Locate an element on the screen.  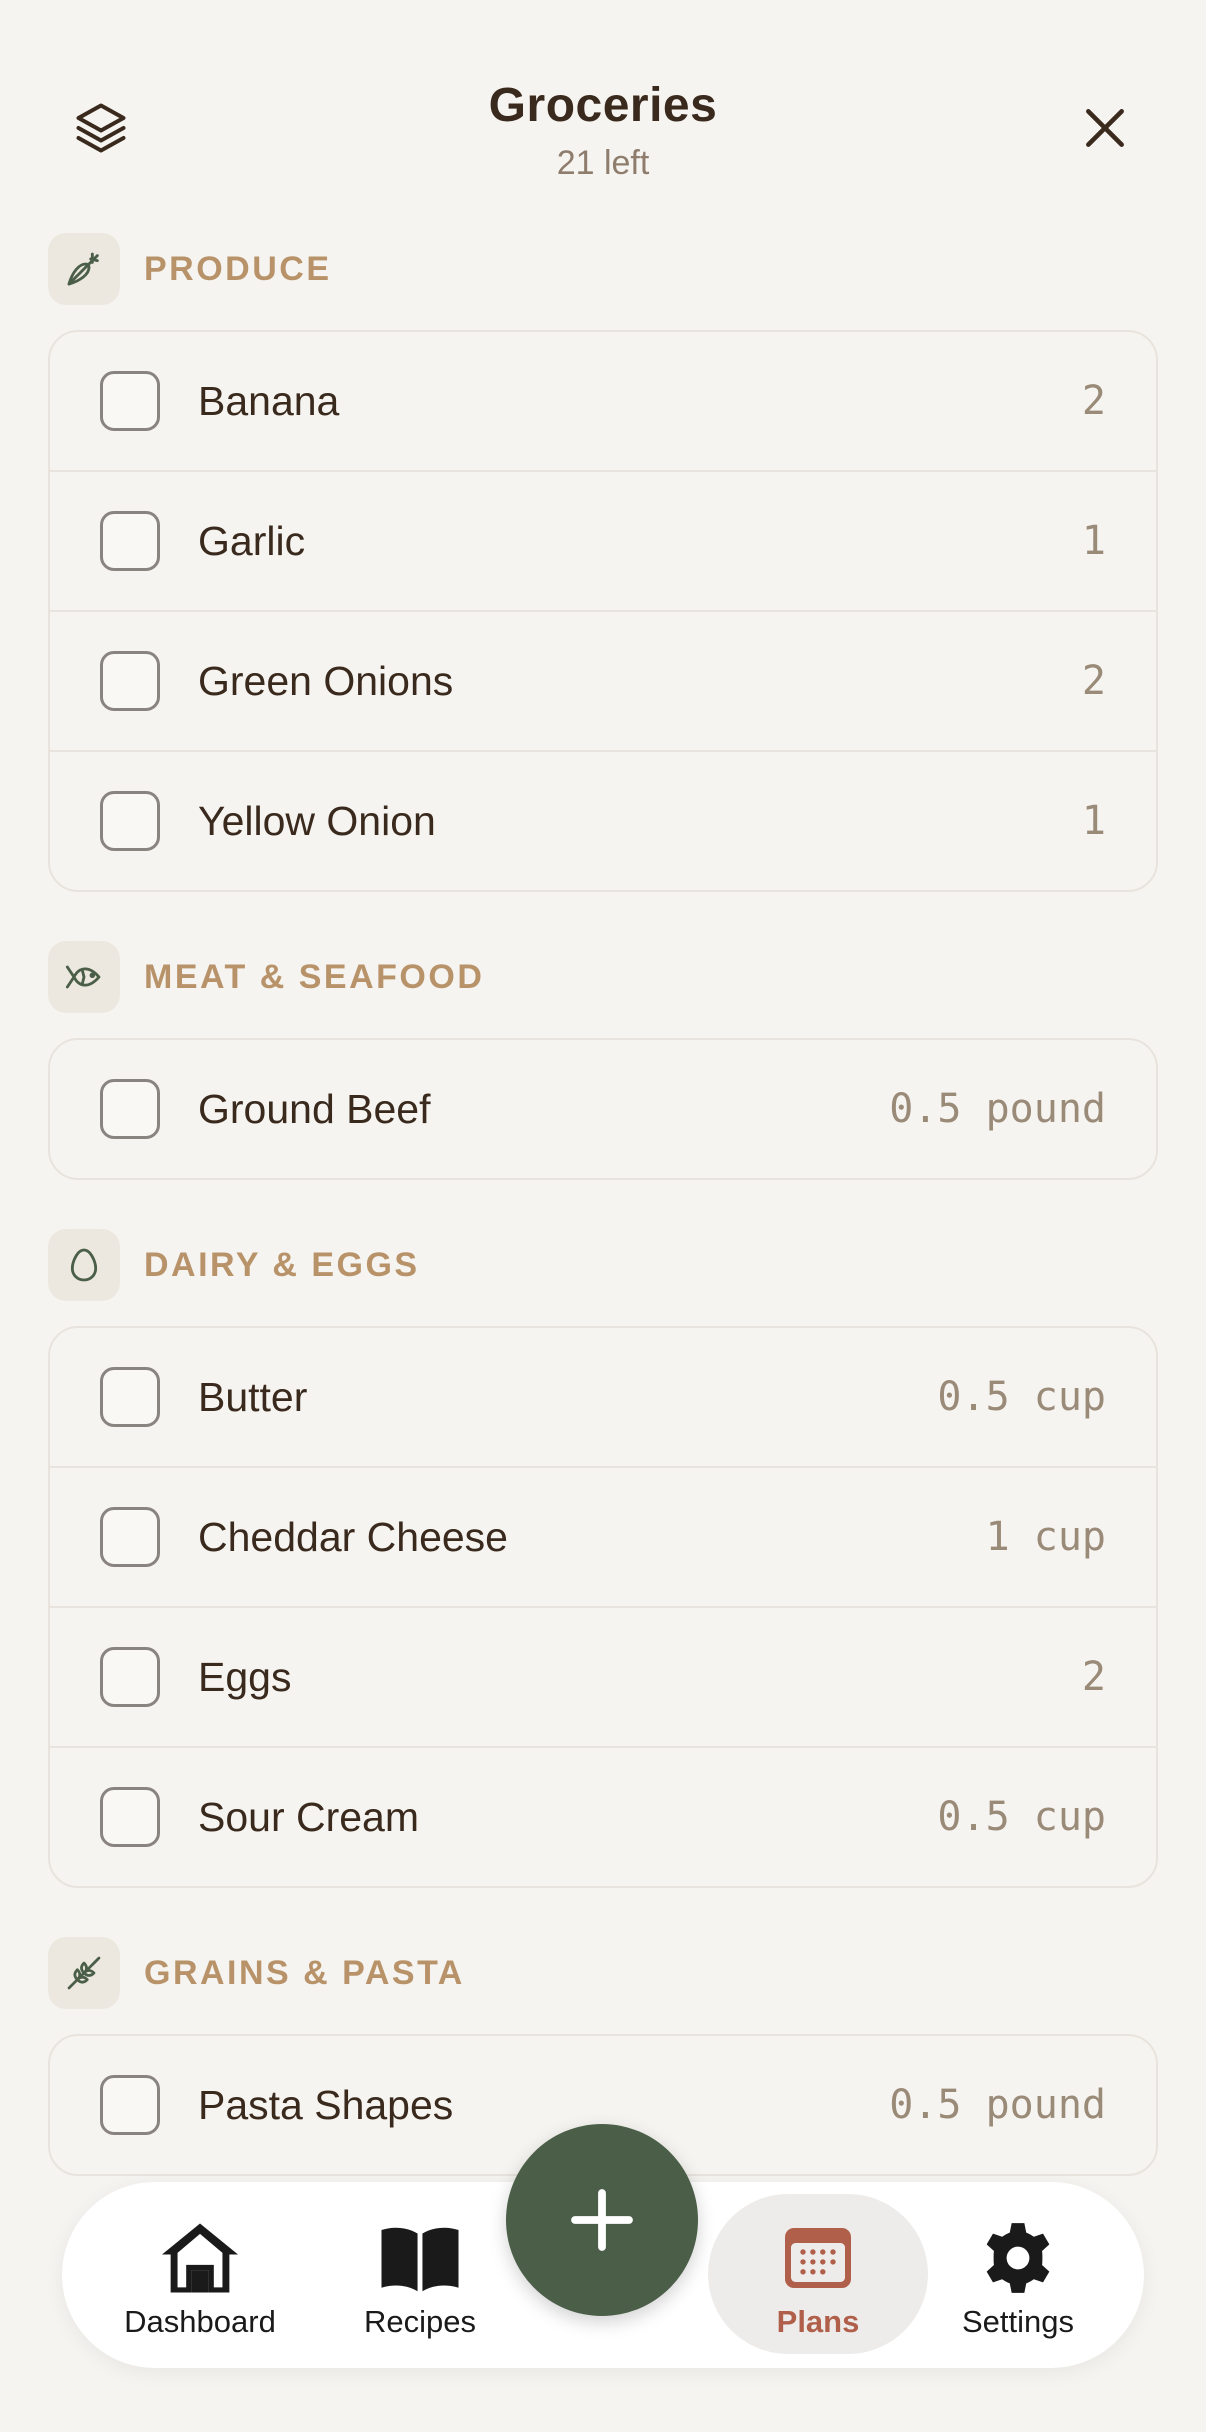
section-header-produce: PRODUCE is located at coordinates (603, 269).